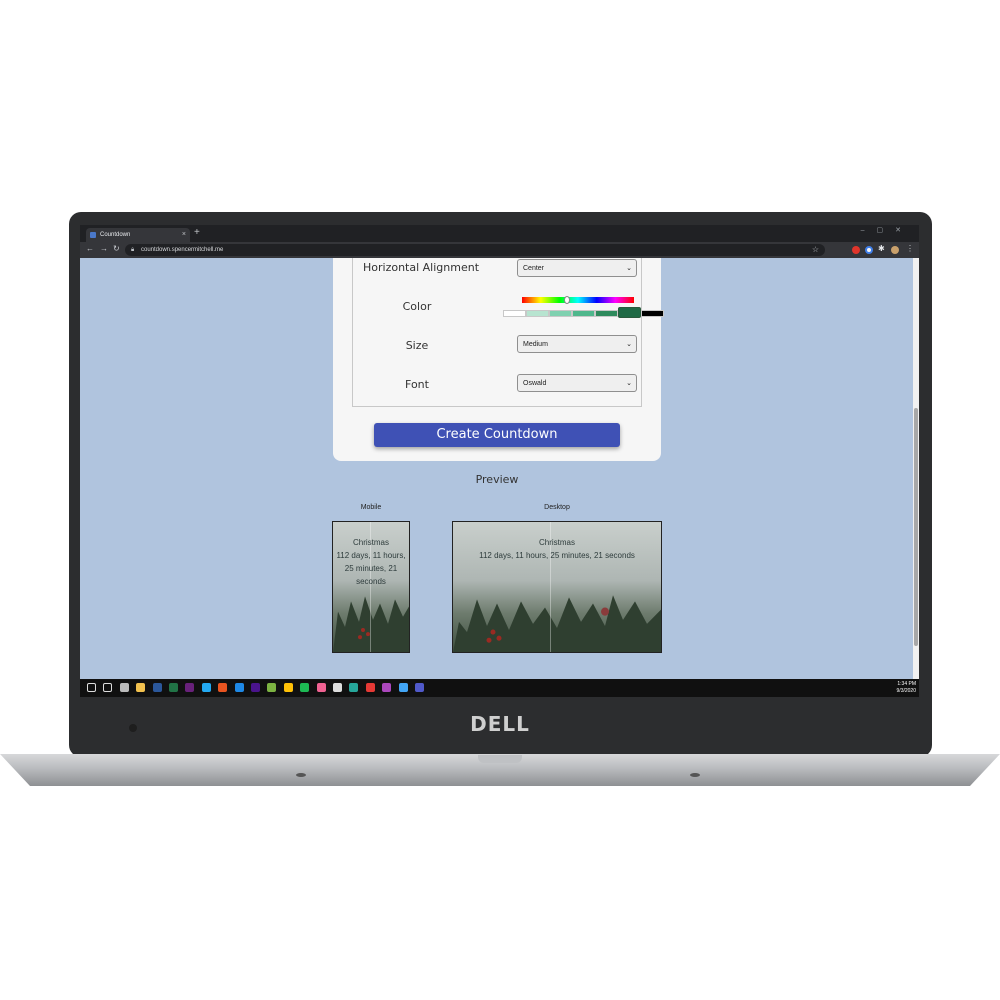 Image resolution: width=1000 pixels, height=1000 pixels. I want to click on font-select: Oswald ⌄, so click(577, 383).